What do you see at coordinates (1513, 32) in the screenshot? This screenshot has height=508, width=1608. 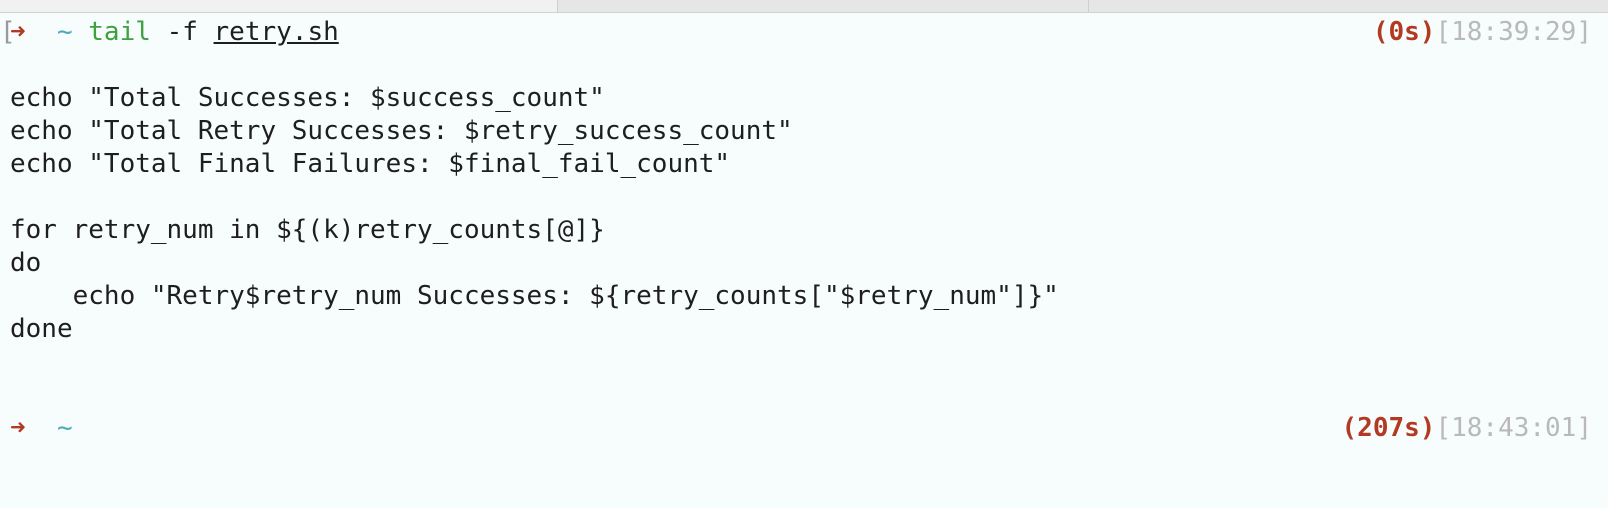 I see `timestamp: [18:39:29]` at bounding box center [1513, 32].